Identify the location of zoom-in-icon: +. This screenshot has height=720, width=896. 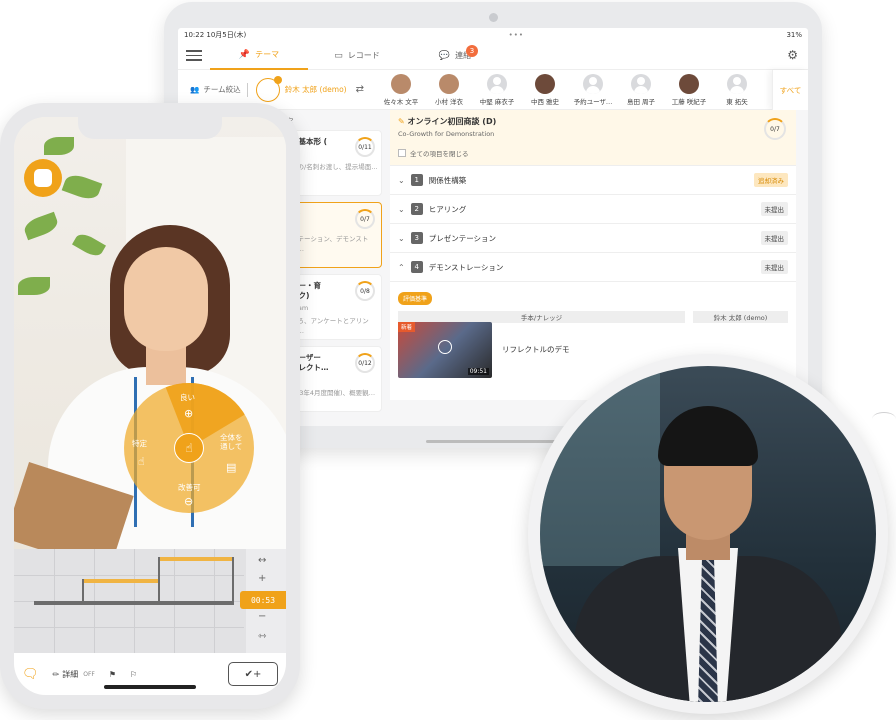
(262, 578).